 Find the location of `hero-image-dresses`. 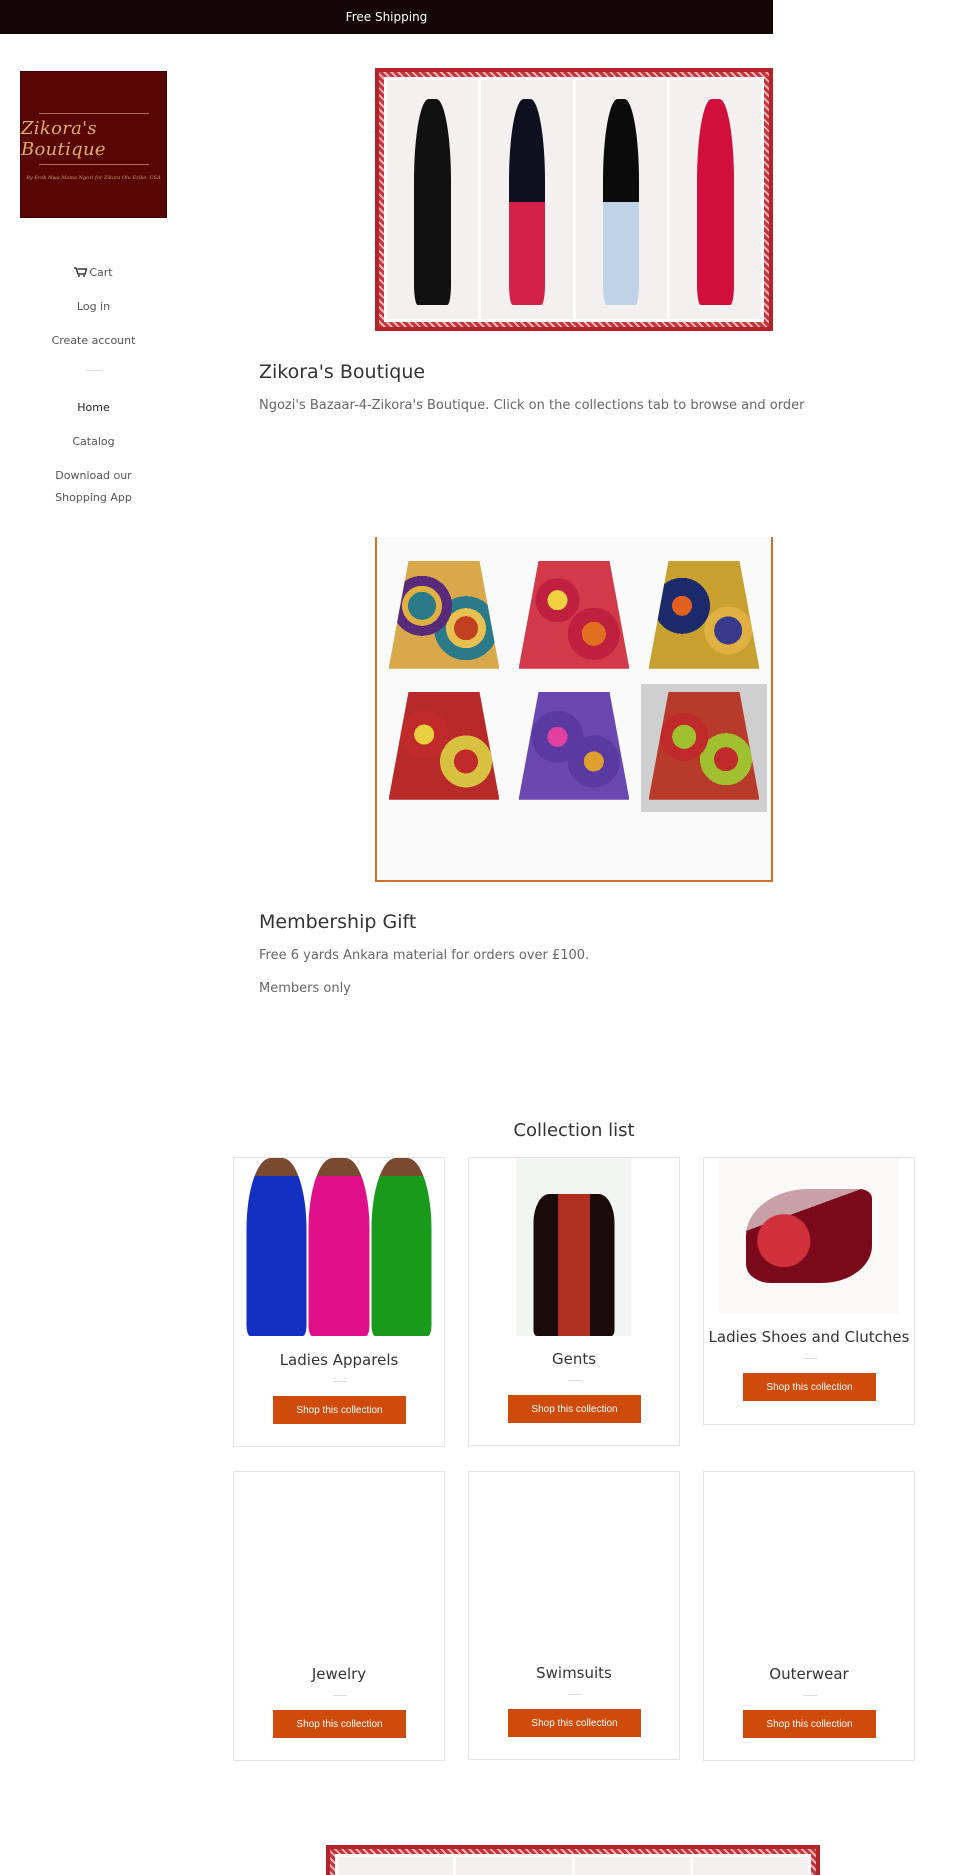

hero-image-dresses is located at coordinates (574, 199).